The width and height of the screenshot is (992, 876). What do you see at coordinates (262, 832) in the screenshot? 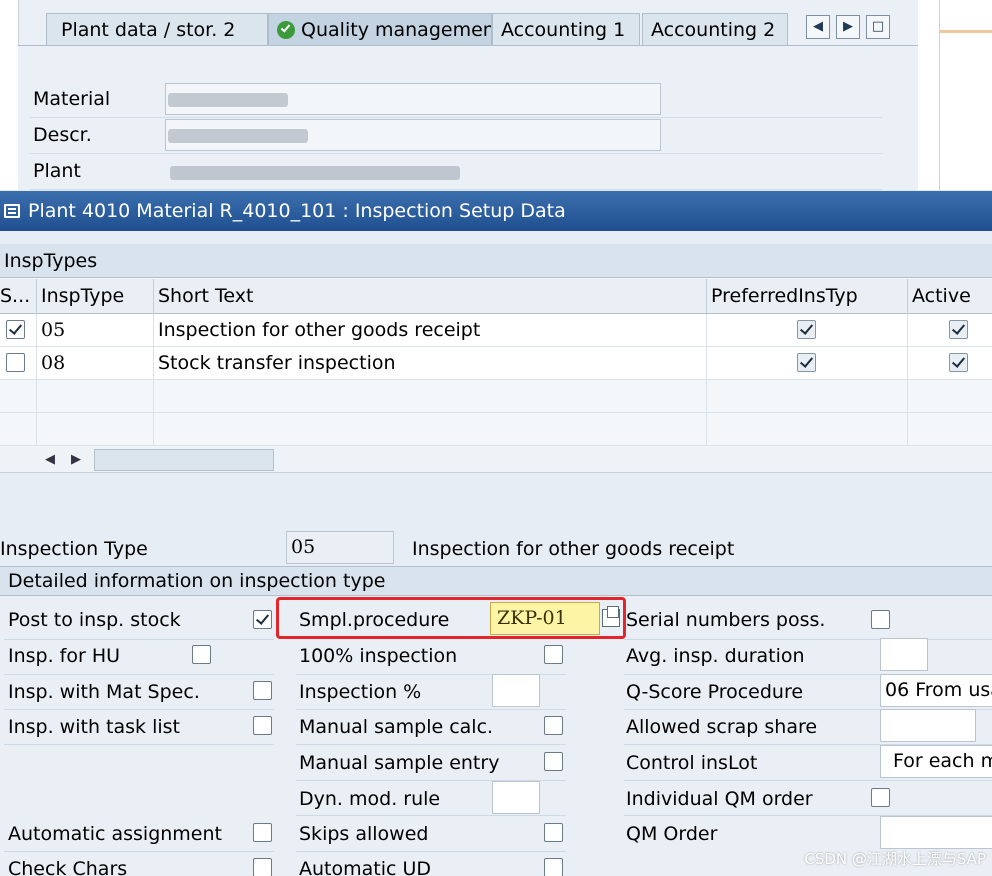
I see `automatic-assignment-checkbox` at bounding box center [262, 832].